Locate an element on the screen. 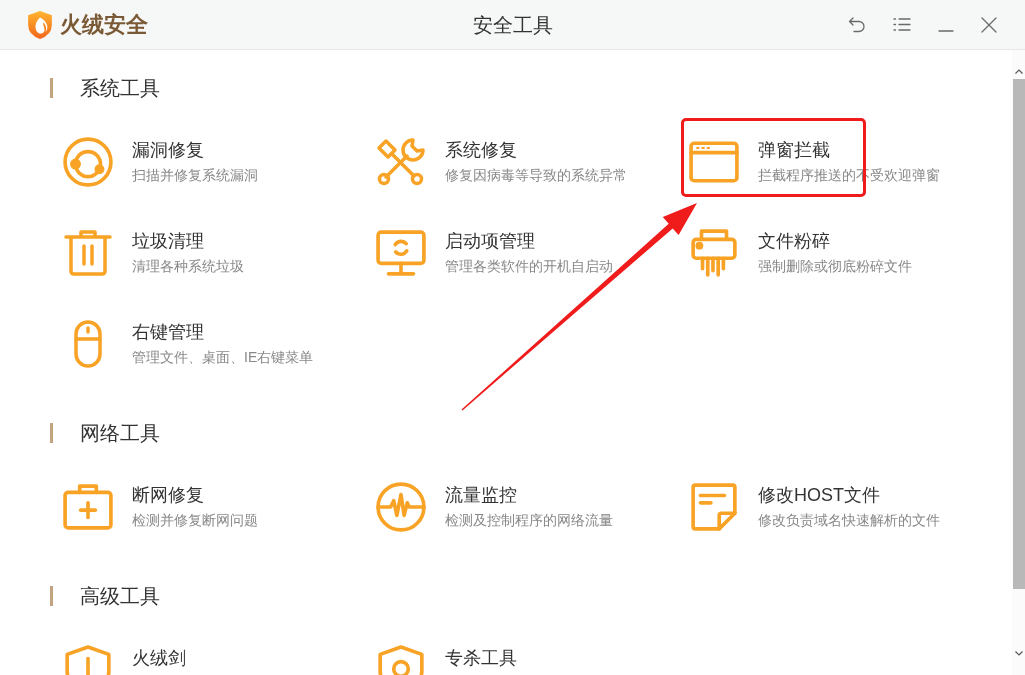  section-title: 网络工具 is located at coordinates (120, 433).